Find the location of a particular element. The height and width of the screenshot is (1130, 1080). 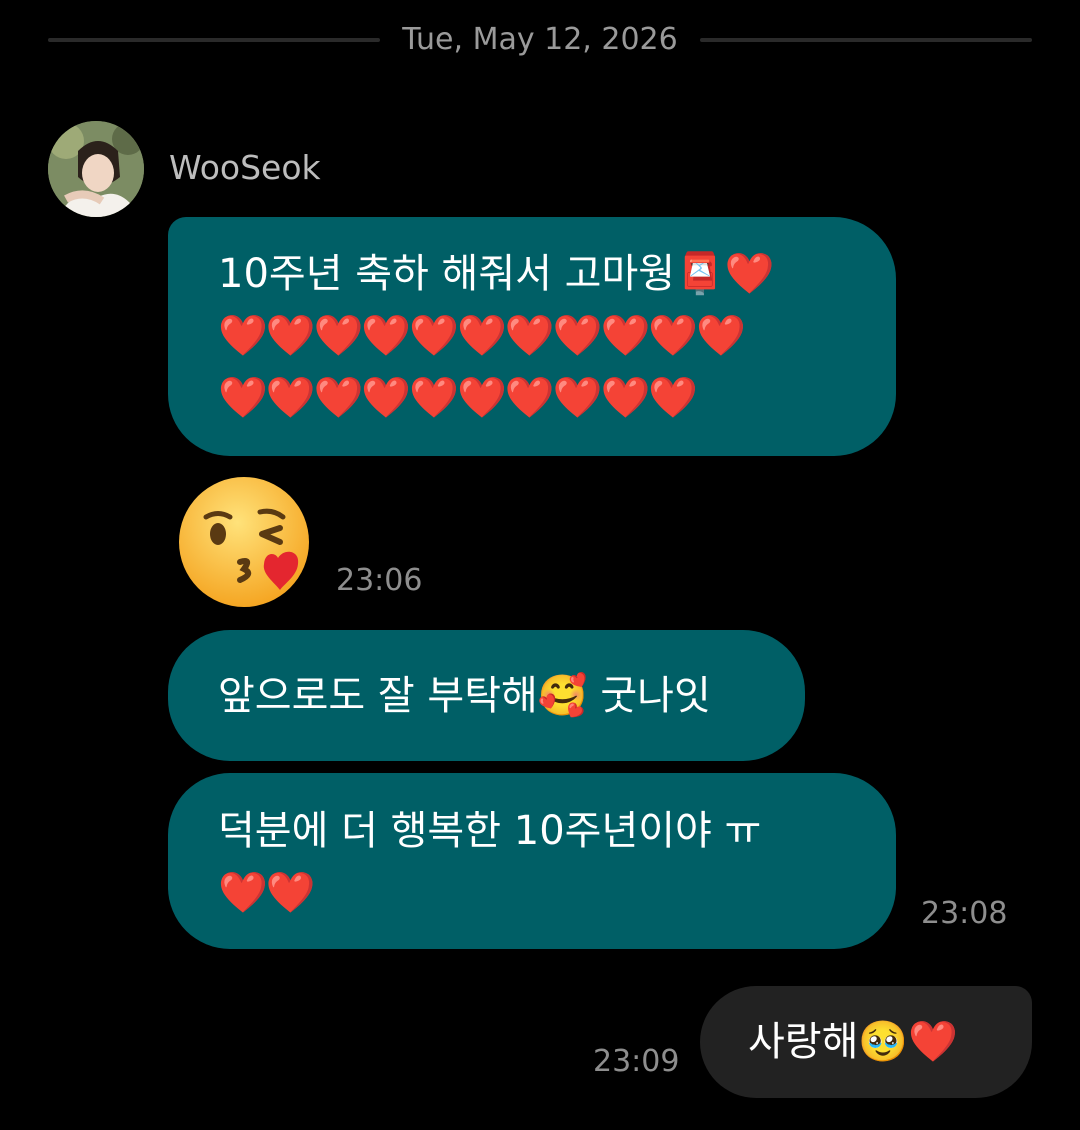

my-message-time: 23:09 is located at coordinates (636, 1061).